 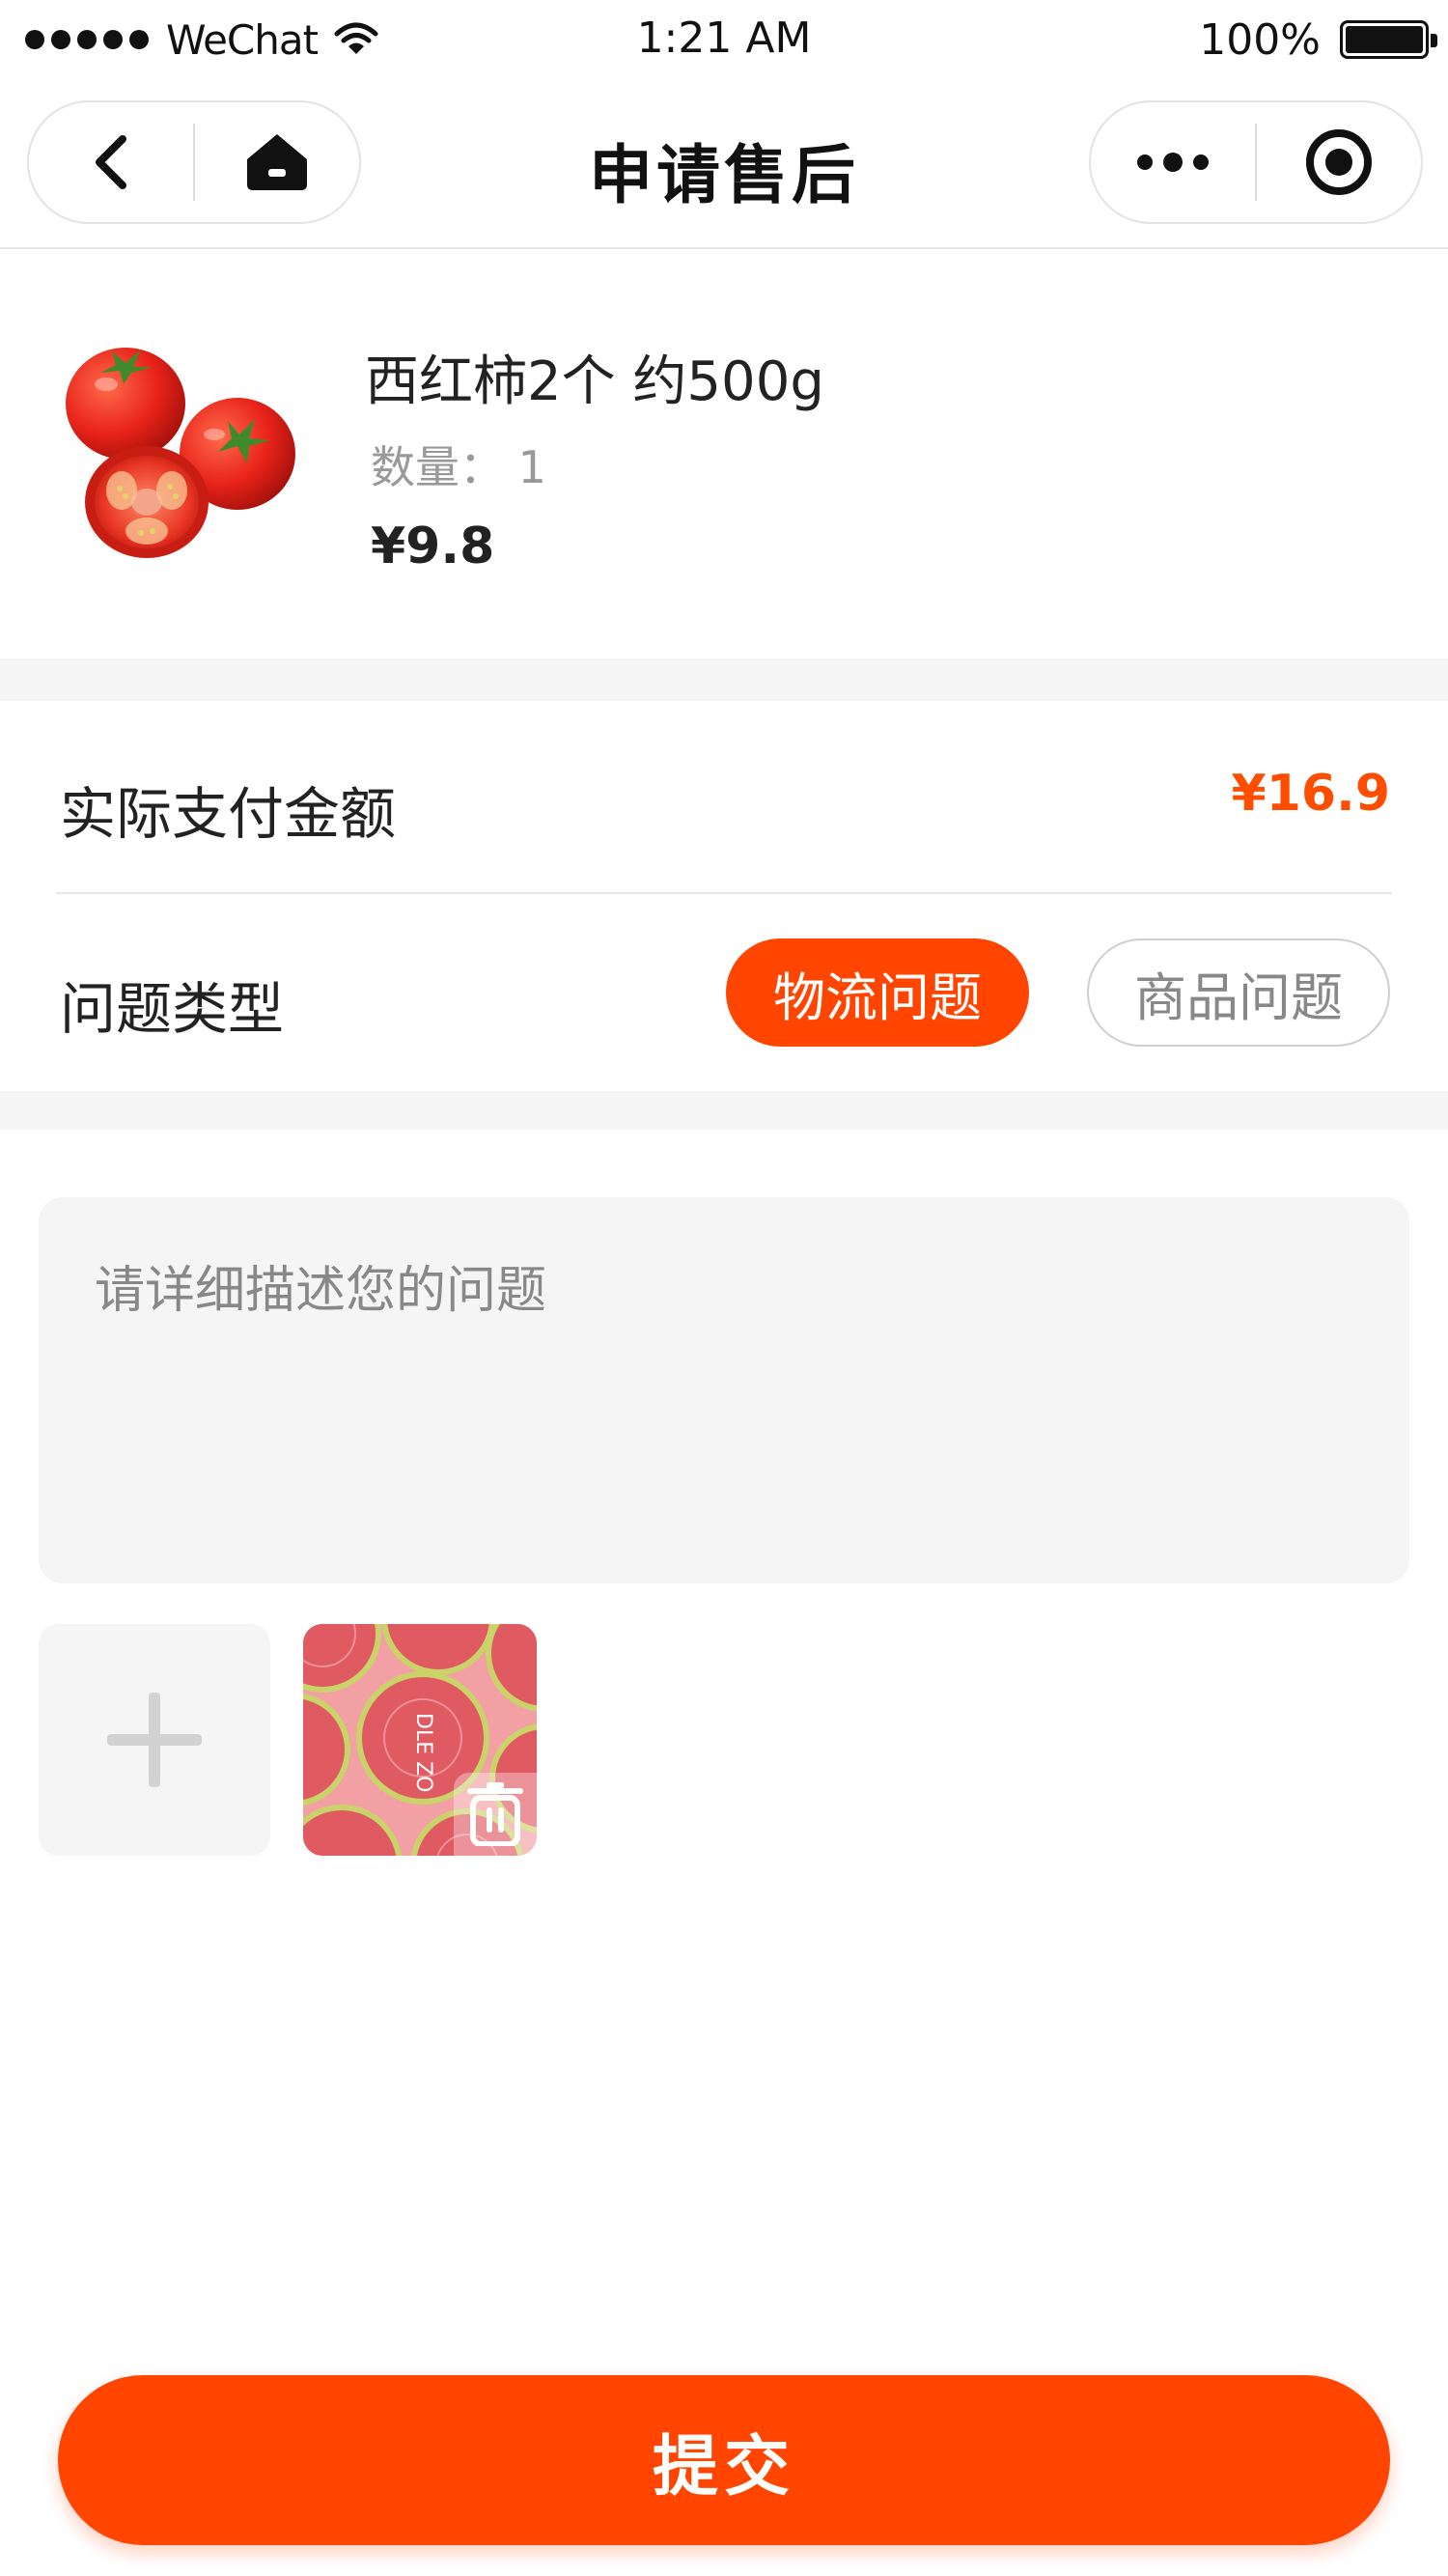 I want to click on issue-option-logistics: 物流问题, so click(x=877, y=993).